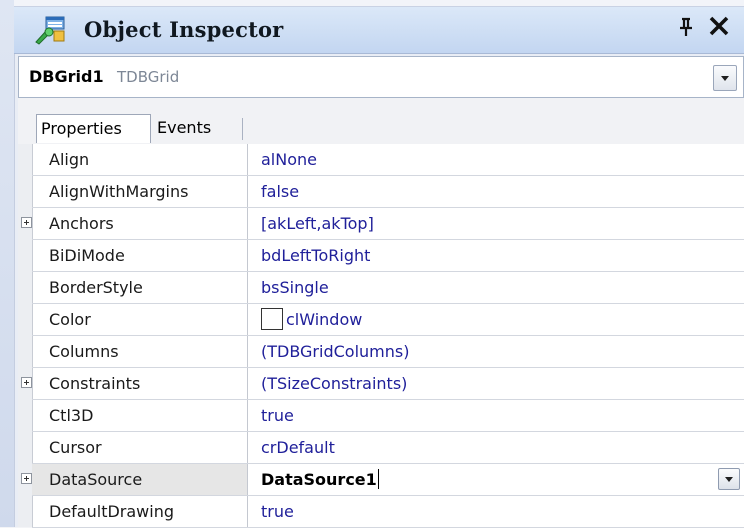 Image resolution: width=744 pixels, height=528 pixels. I want to click on property-row-anchors: Anchors [akLeft,akTop], so click(382, 224).